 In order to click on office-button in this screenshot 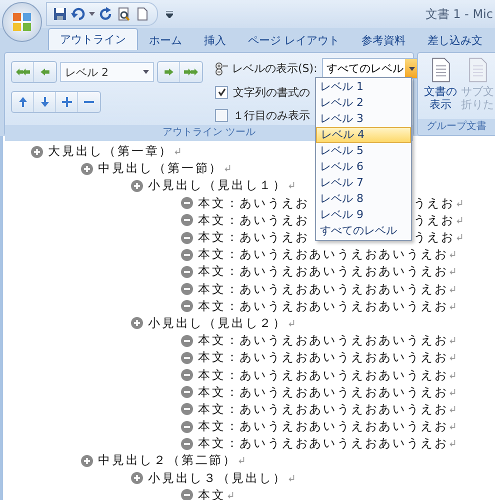, I will do `click(22, 22)`.